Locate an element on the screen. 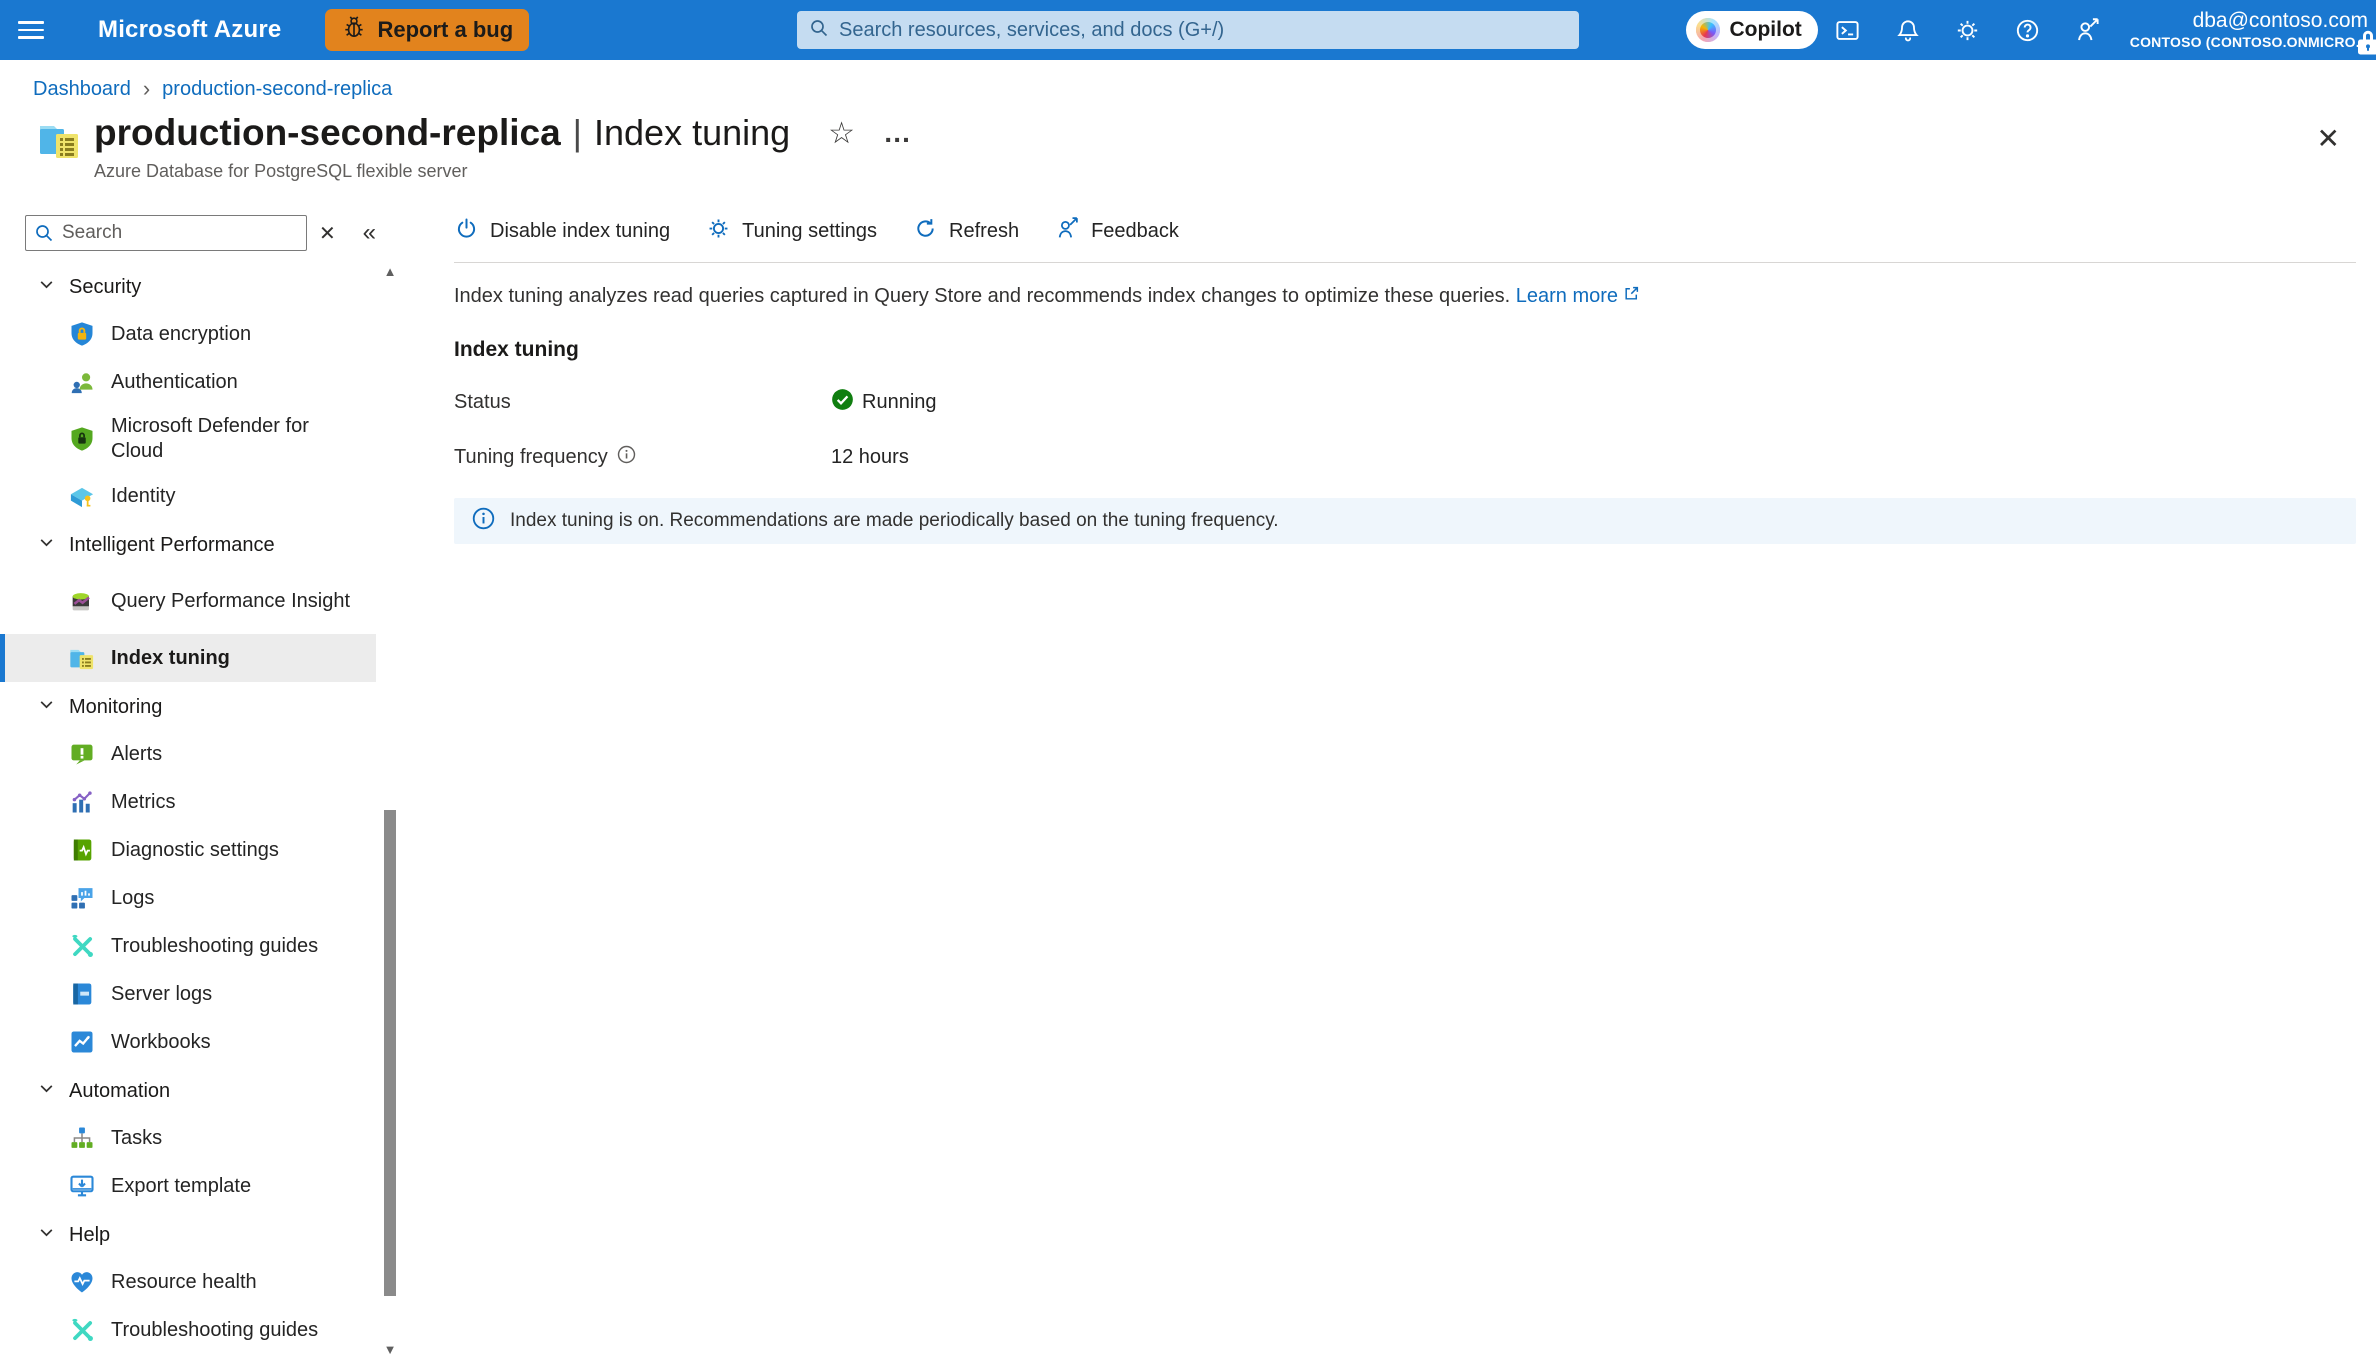 This screenshot has width=2376, height=1359. postgresql-server-icon is located at coordinates (59, 139).